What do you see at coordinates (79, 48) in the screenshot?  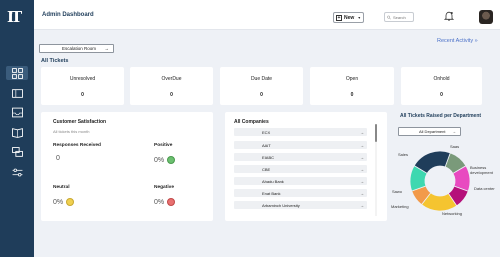 I see `escalation-room-label: Escalation Room` at bounding box center [79, 48].